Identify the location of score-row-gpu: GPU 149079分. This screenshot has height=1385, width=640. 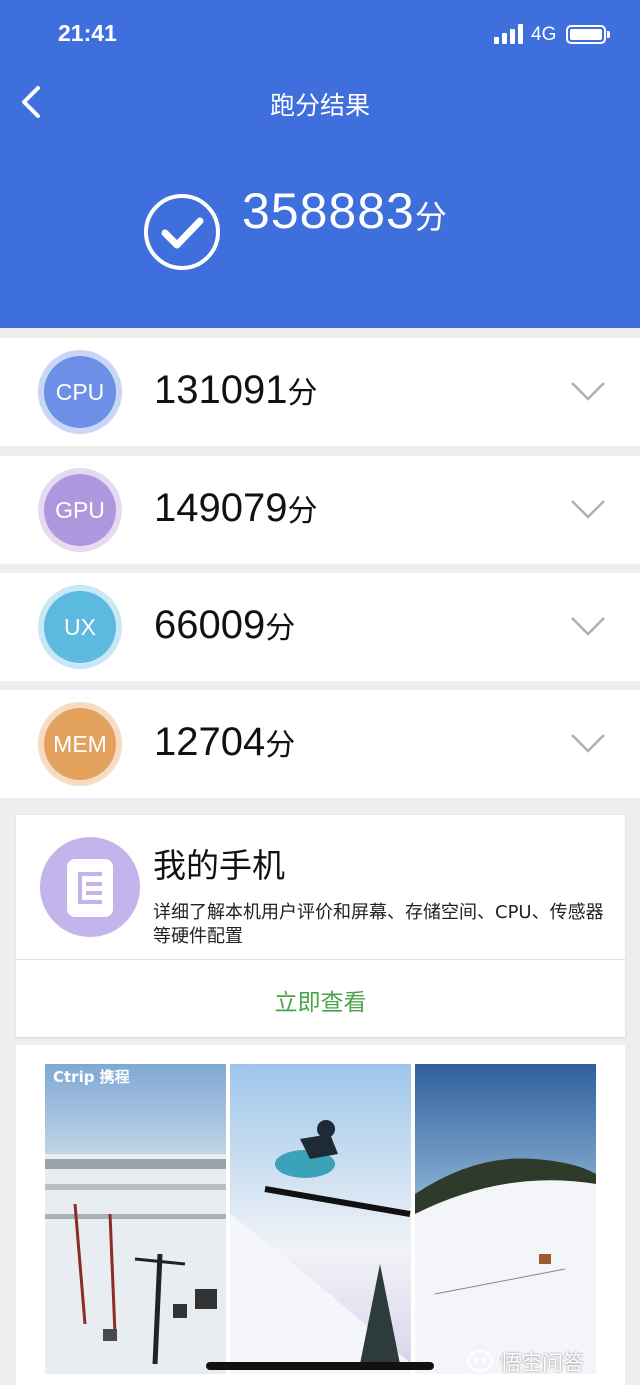
(320, 510).